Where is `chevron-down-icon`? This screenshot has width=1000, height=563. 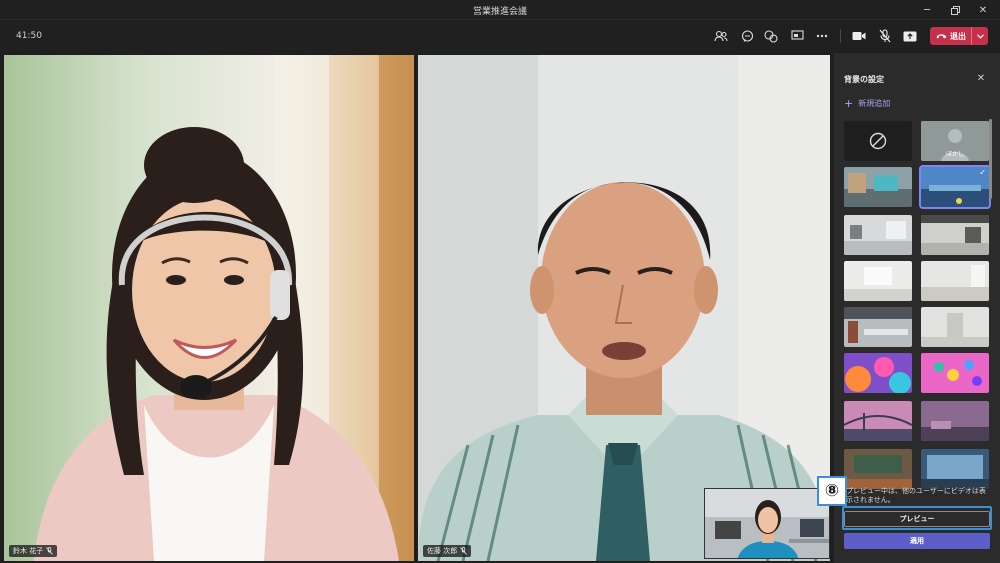 chevron-down-icon is located at coordinates (980, 36).